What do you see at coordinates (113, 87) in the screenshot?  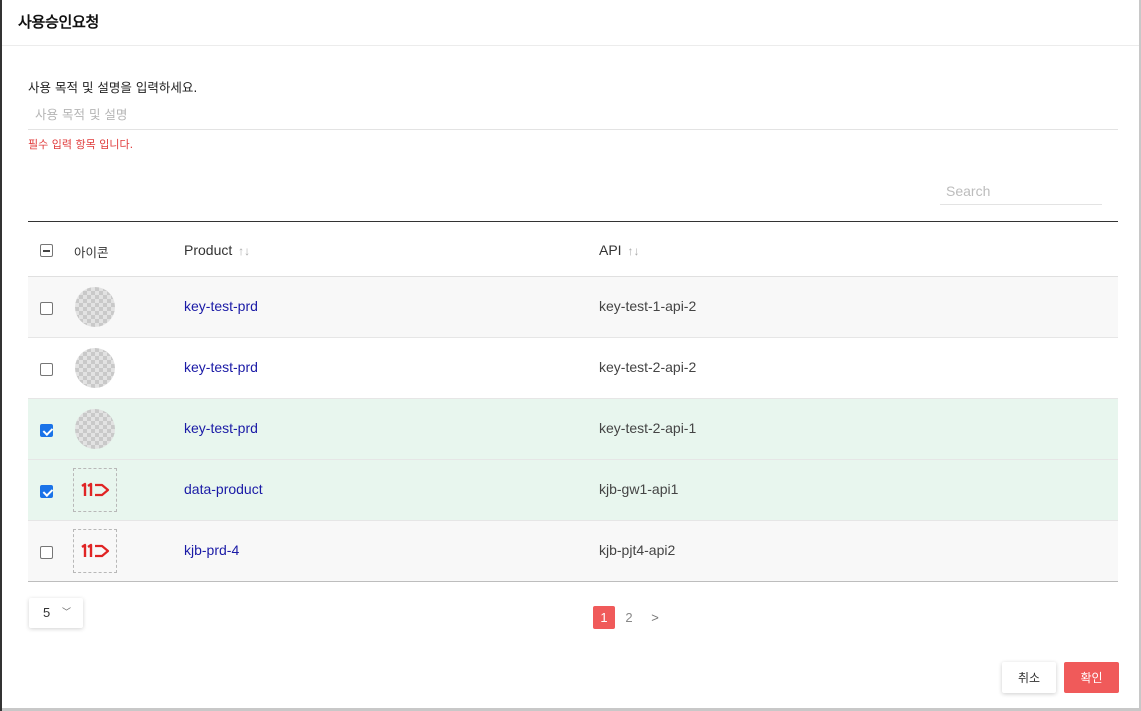 I see `purpose-label: 사용 목적 및 설명을 입력하세요.` at bounding box center [113, 87].